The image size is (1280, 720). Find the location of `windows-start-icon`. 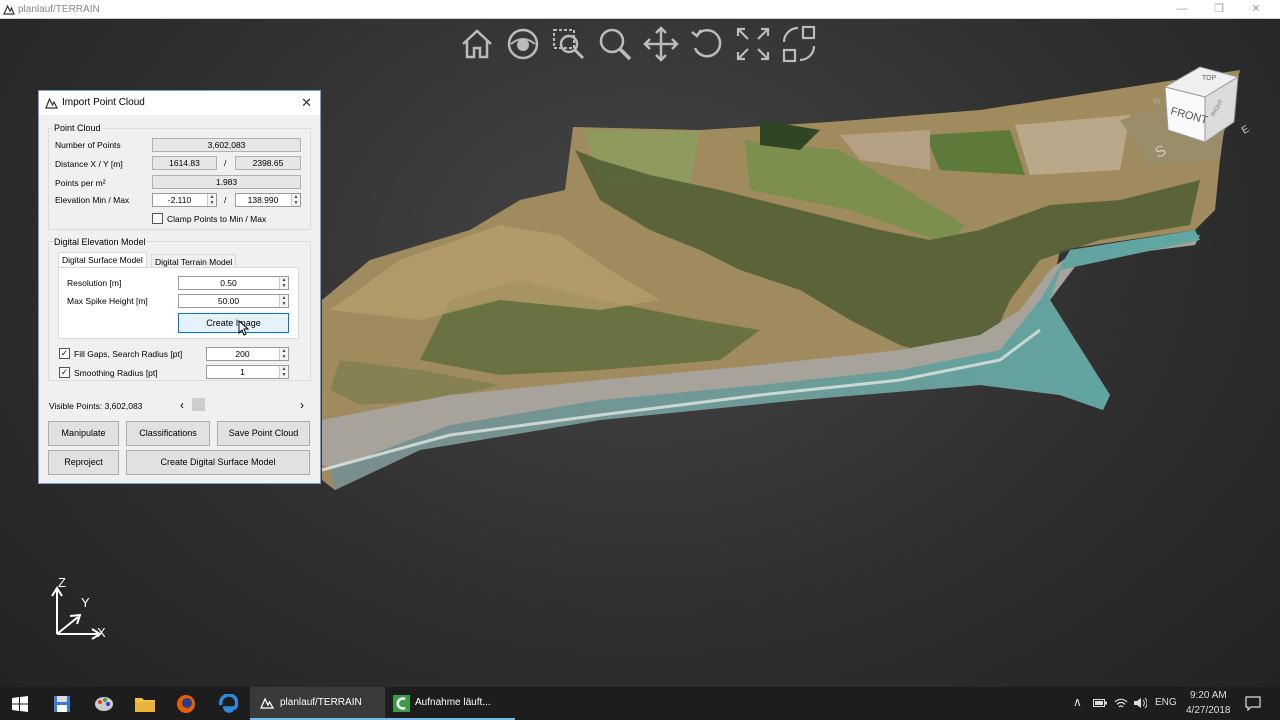

windows-start-icon is located at coordinates (20, 703).